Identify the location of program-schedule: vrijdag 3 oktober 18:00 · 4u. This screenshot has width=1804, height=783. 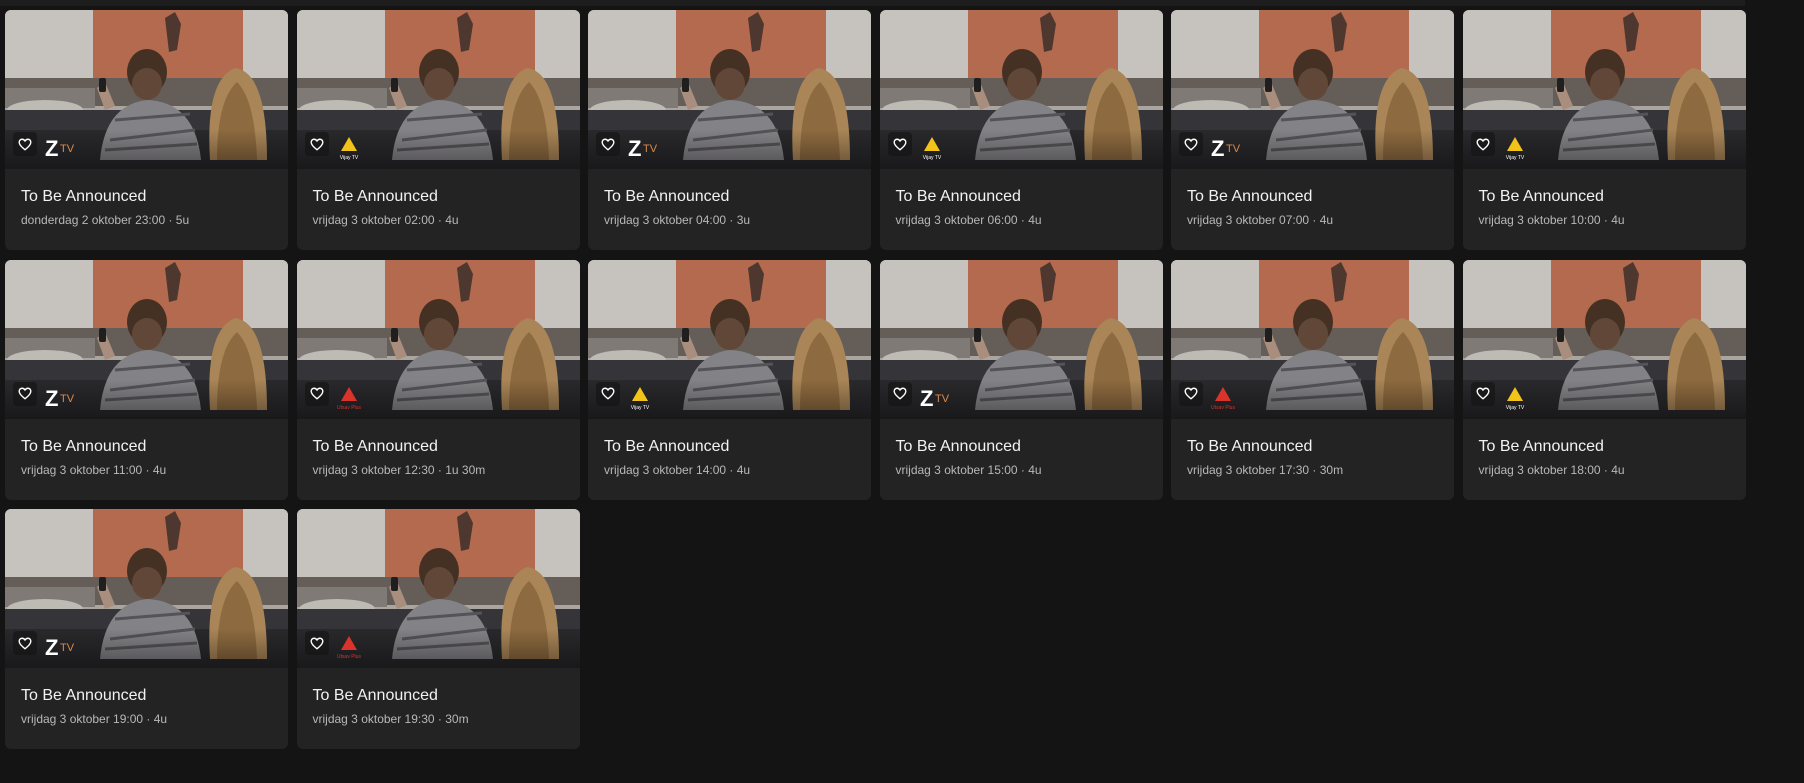
(1551, 469).